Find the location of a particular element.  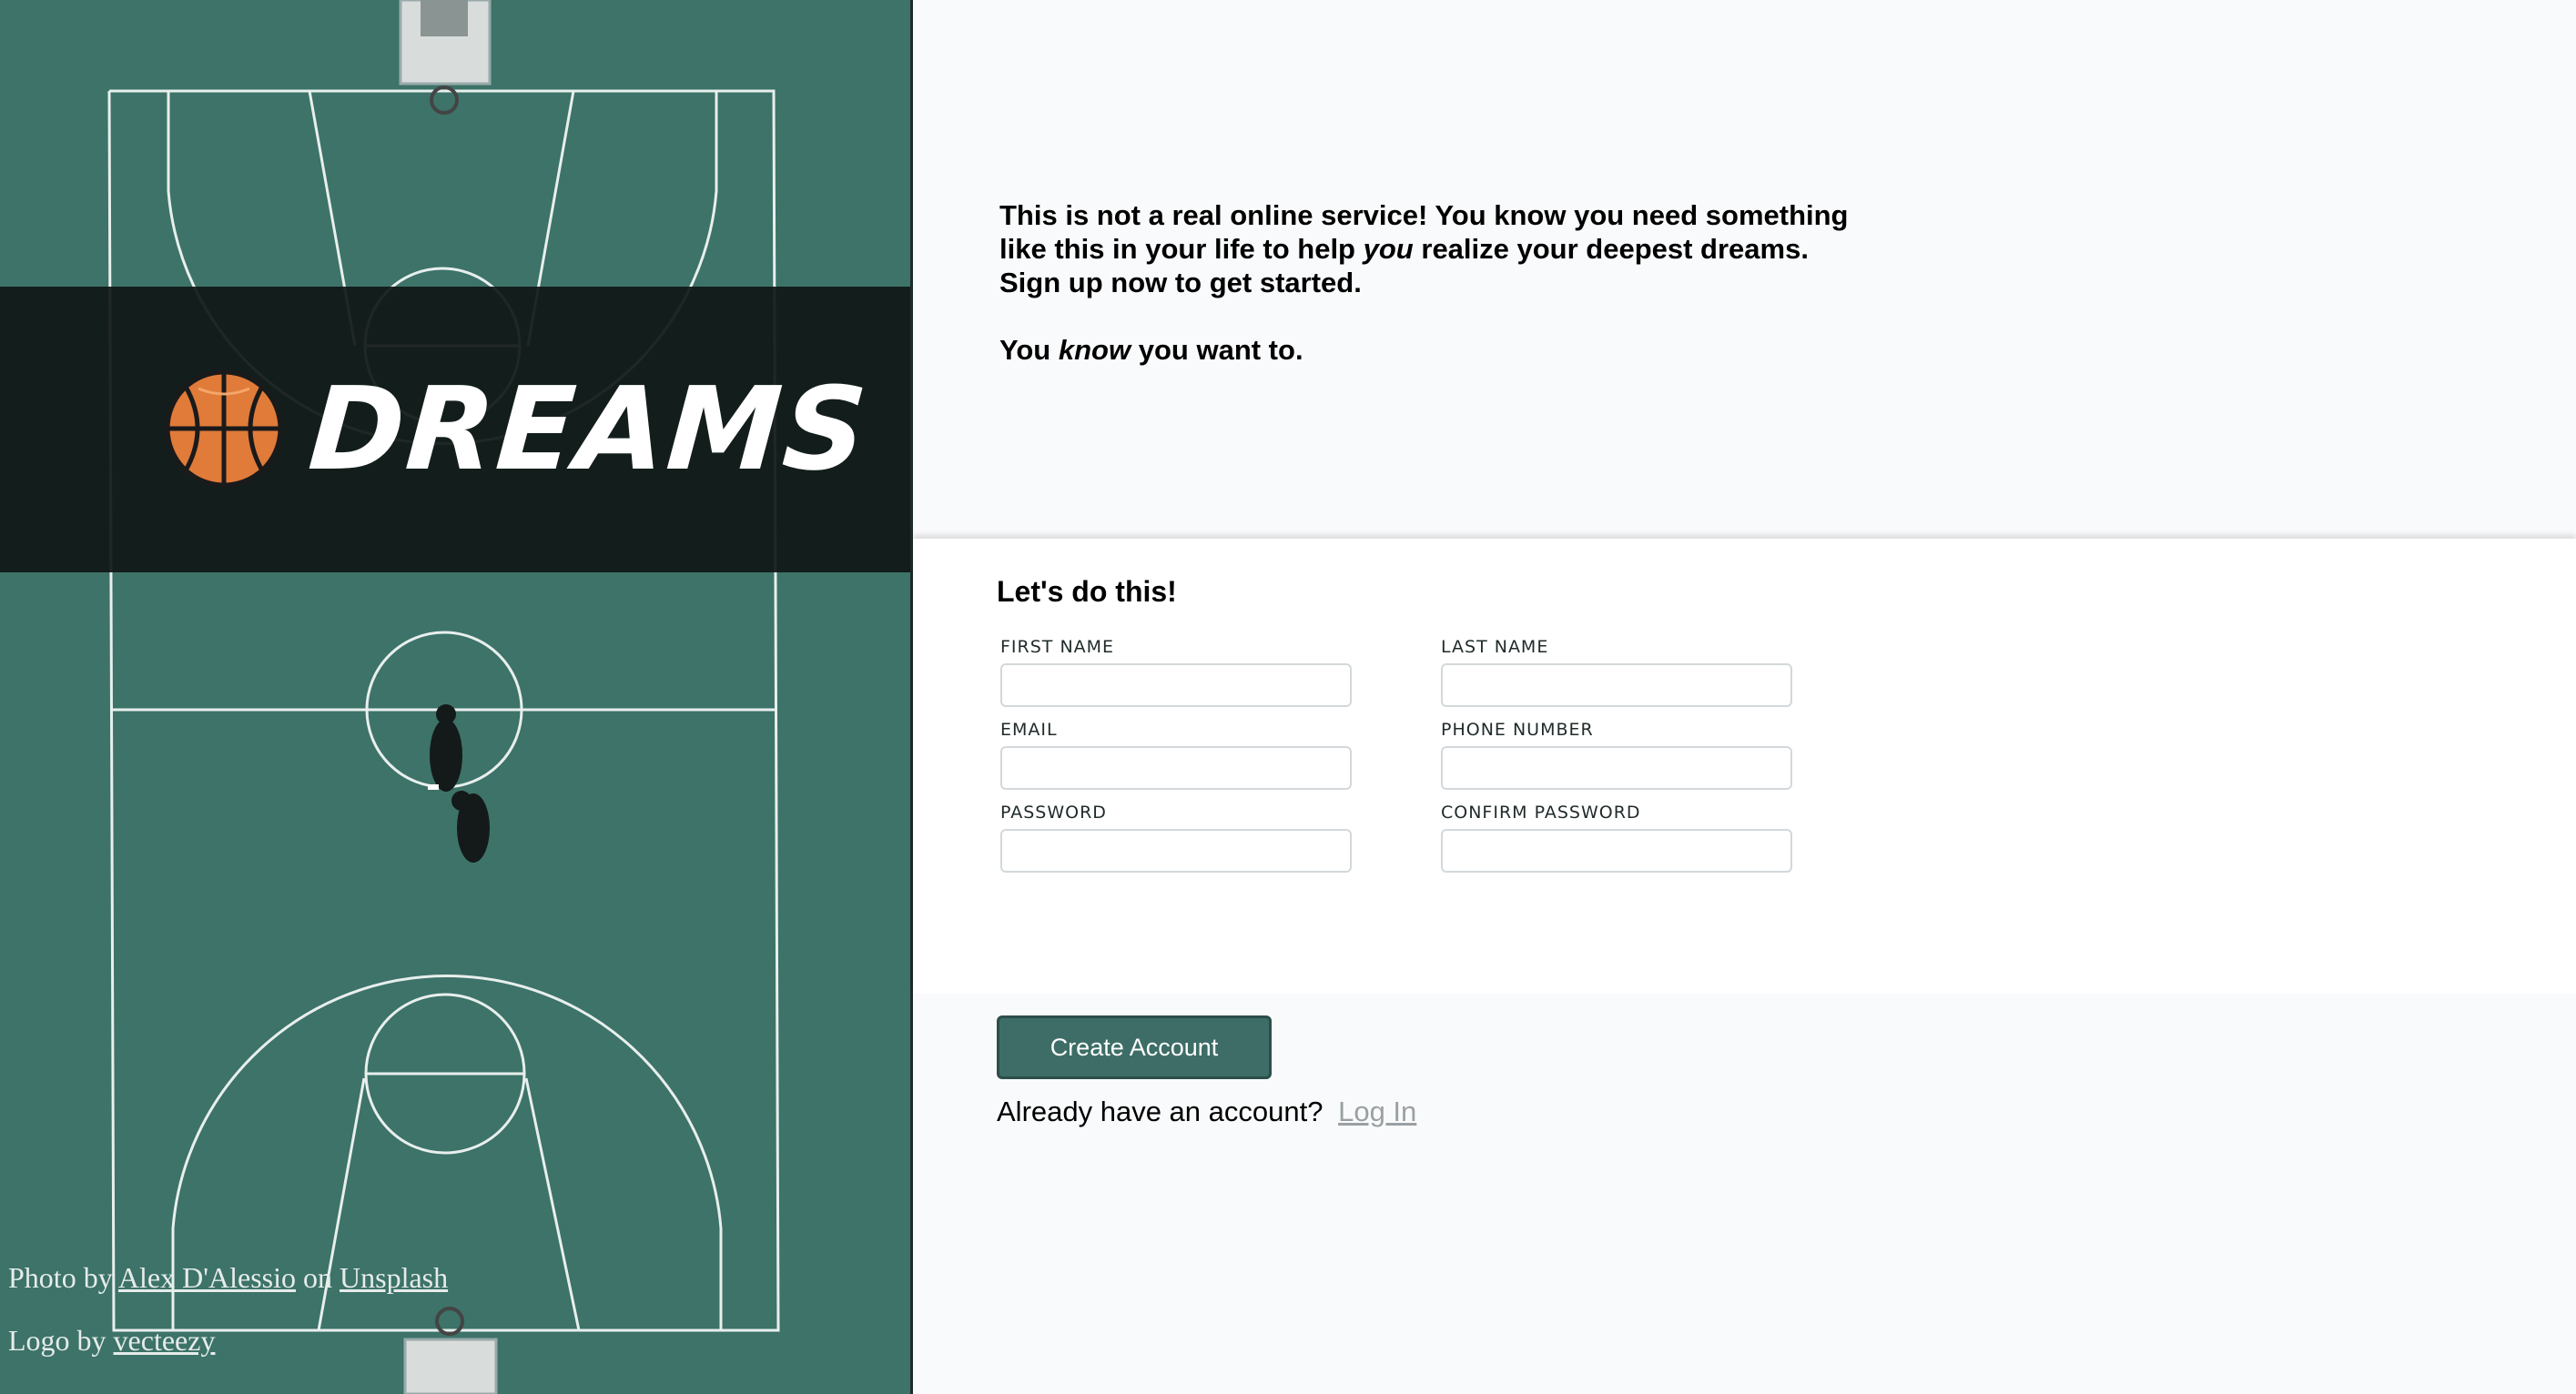

password-field is located at coordinates (1176, 851).